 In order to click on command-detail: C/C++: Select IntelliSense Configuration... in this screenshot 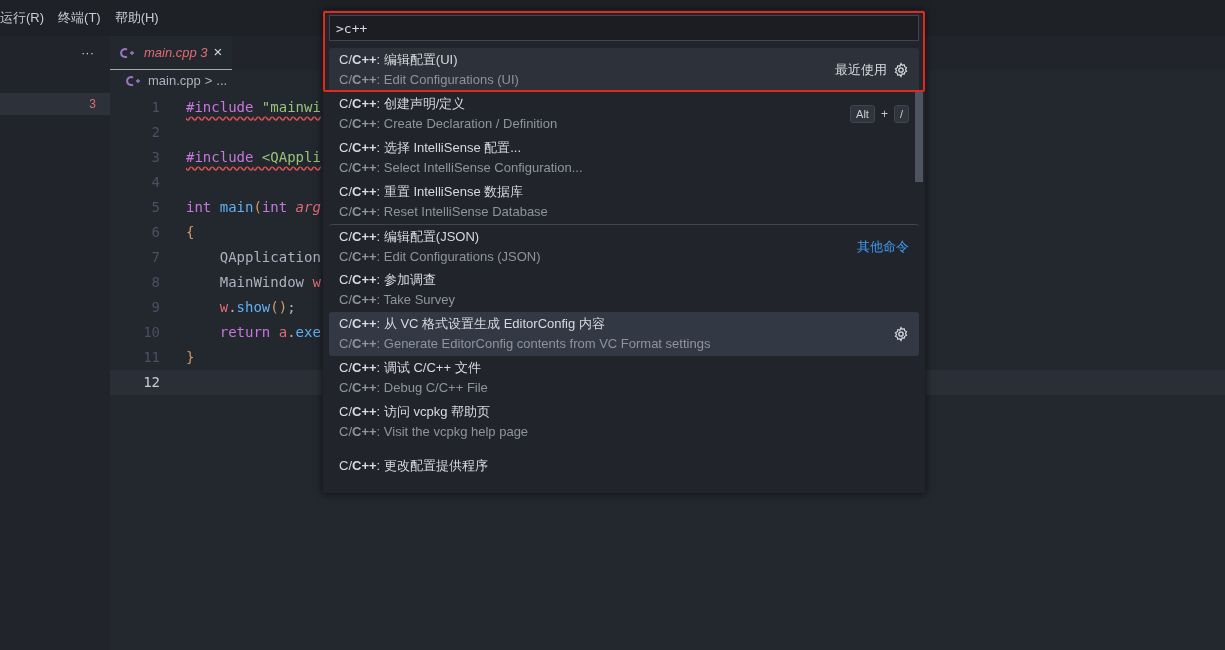, I will do `click(461, 168)`.